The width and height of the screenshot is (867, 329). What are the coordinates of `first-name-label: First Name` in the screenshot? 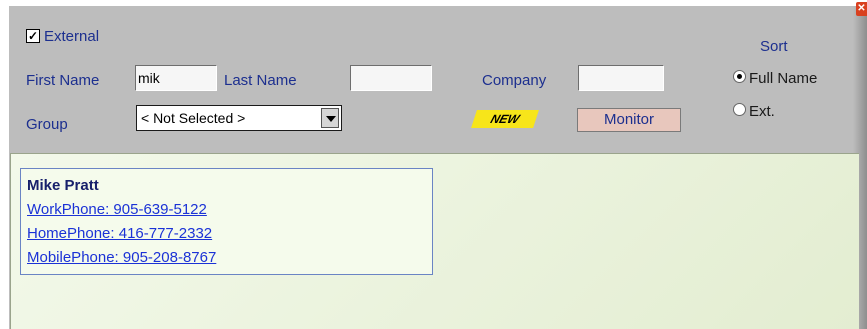 It's located at (63, 80).